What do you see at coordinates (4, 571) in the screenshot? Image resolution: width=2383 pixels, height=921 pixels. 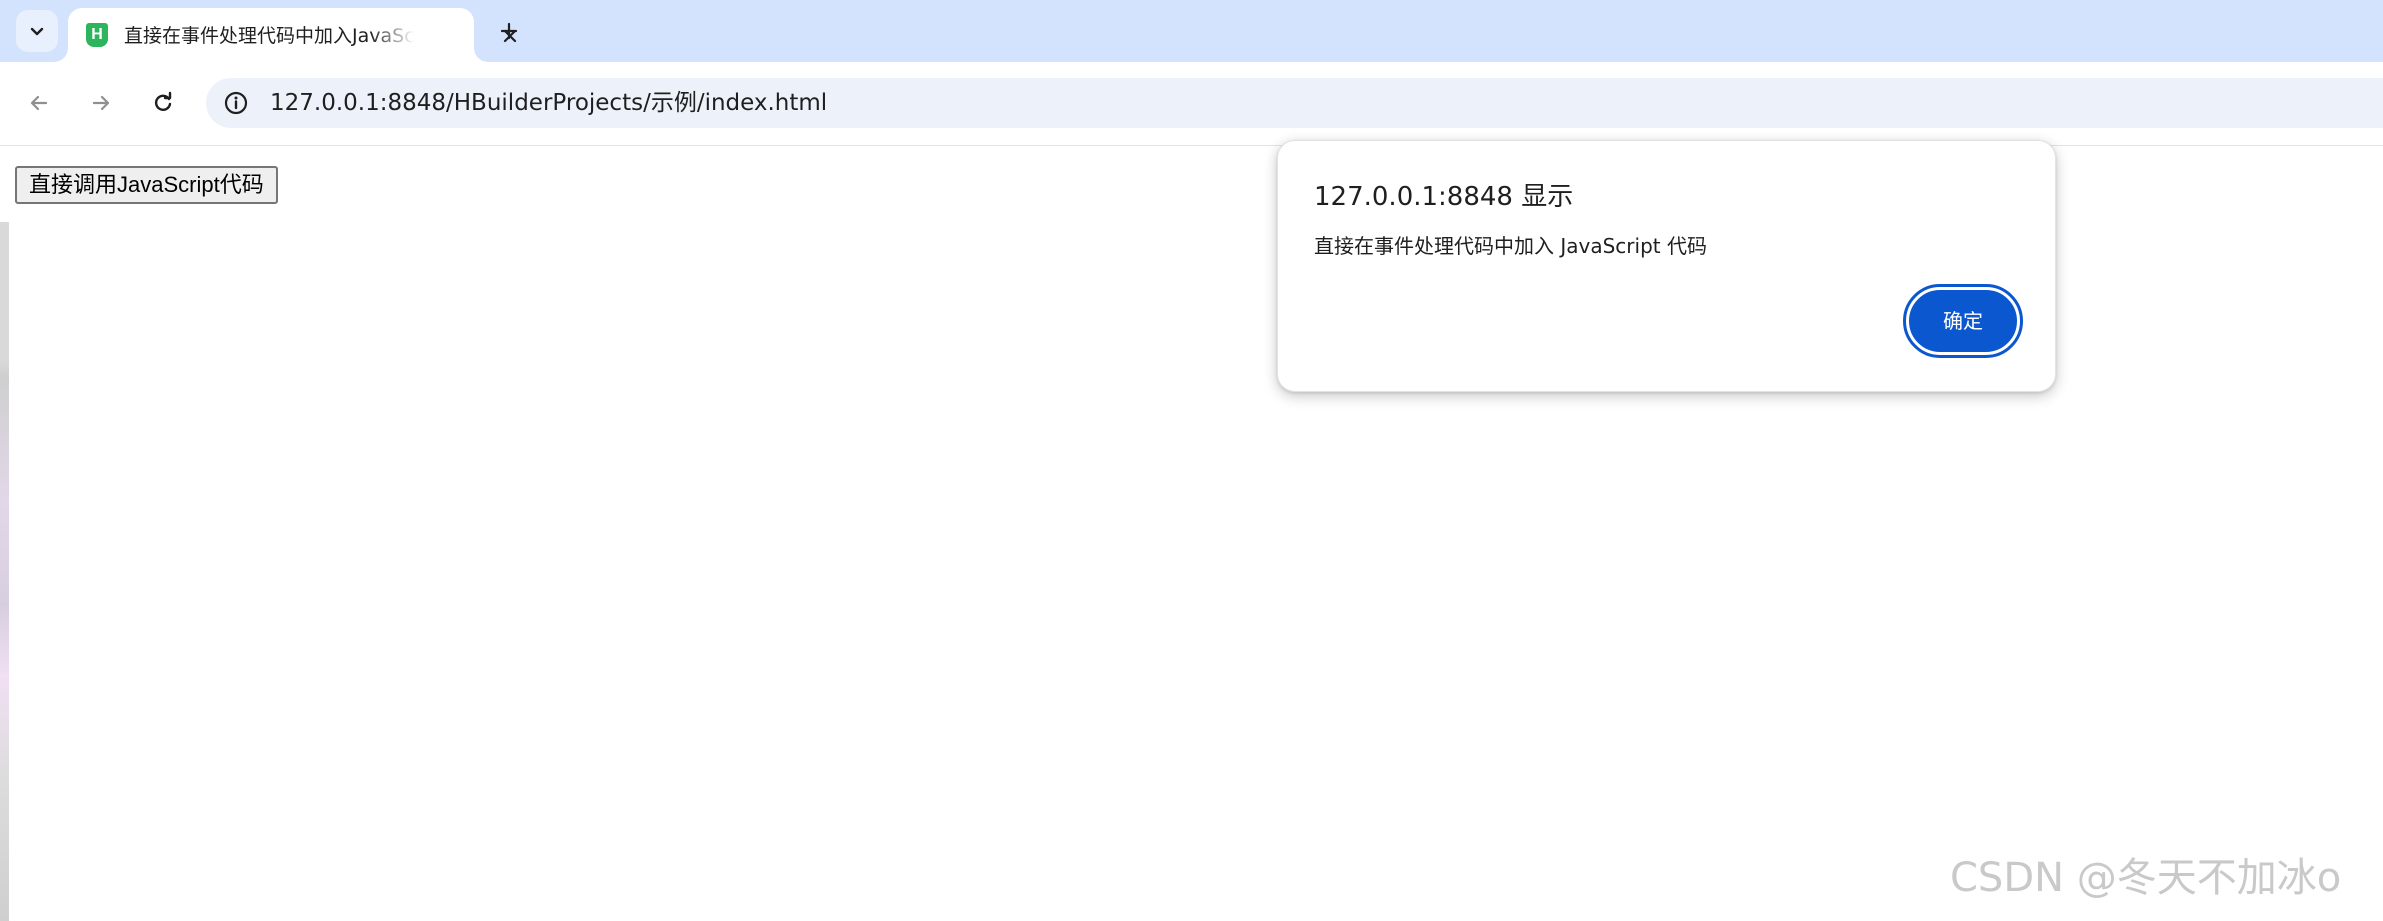 I see `left-edge-artifact` at bounding box center [4, 571].